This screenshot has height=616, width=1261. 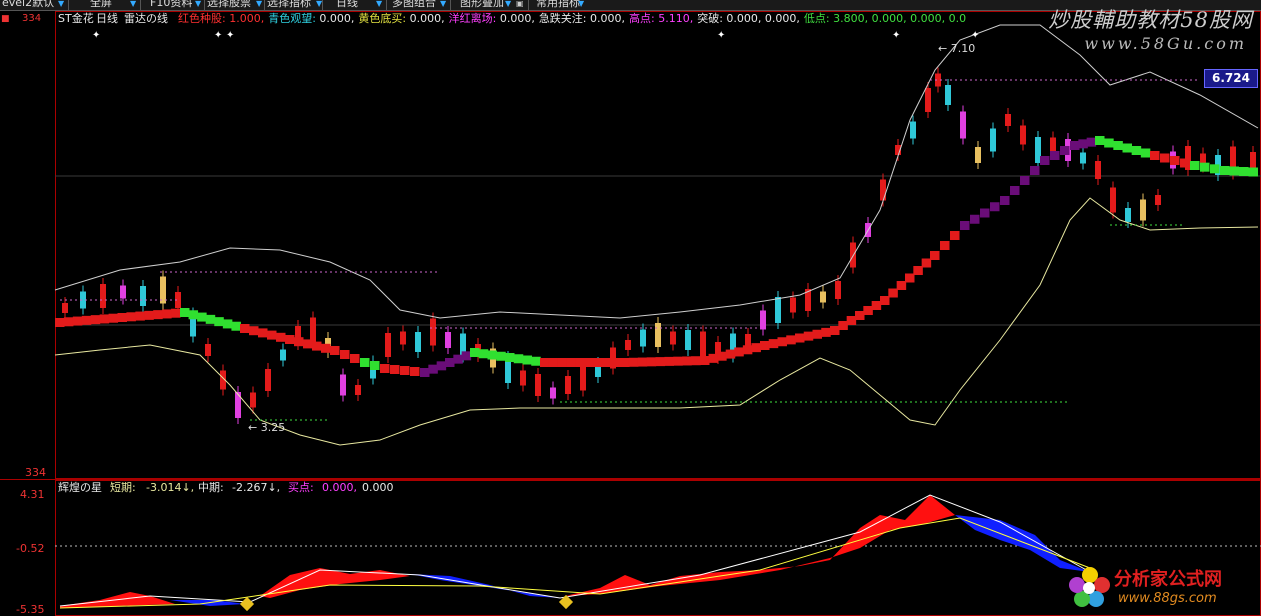 What do you see at coordinates (335, 583) in the screenshot?
I see `sub-area-red` at bounding box center [335, 583].